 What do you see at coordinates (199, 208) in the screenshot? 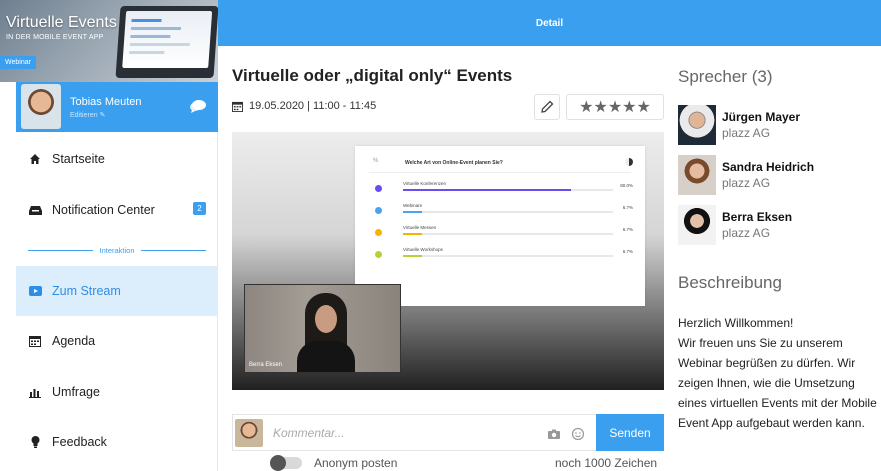
I see `notification-count-badge: 2` at bounding box center [199, 208].